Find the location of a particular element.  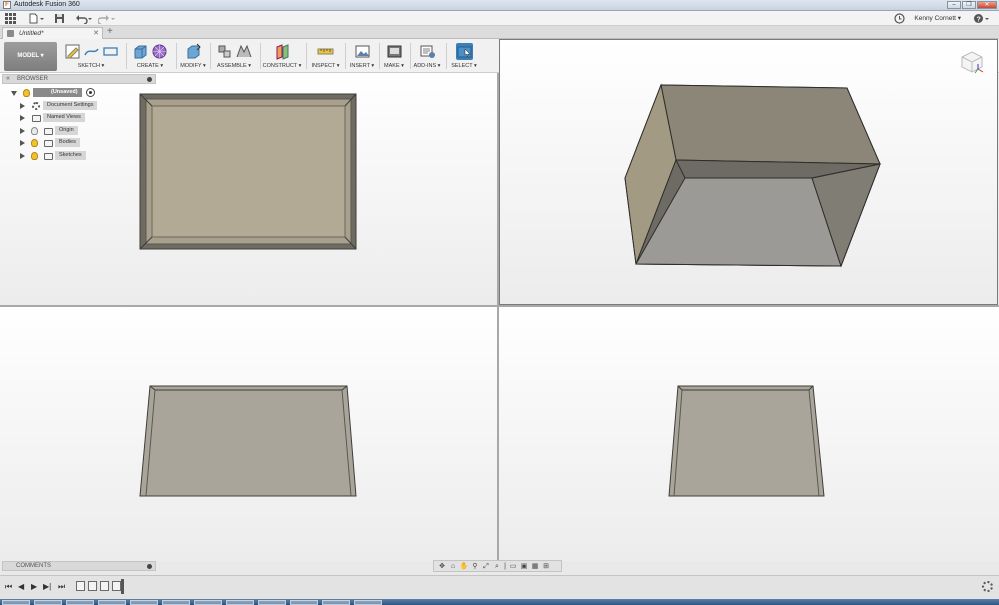

measure-icon is located at coordinates (325, 51).